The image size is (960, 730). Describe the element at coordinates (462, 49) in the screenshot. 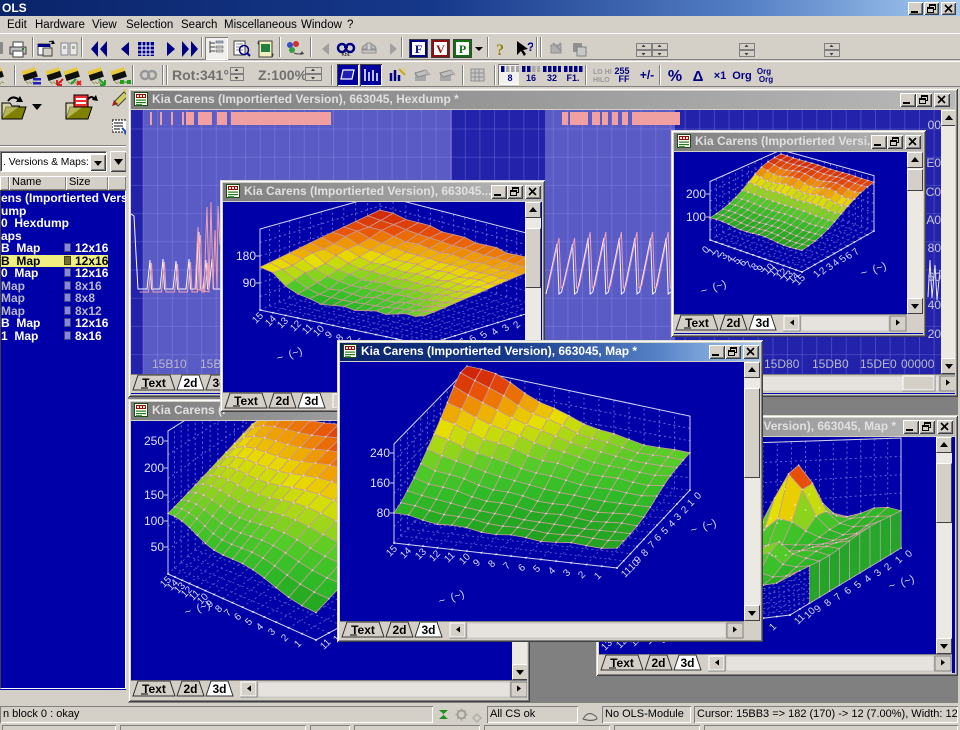

I see `svg-text: P` at that location.